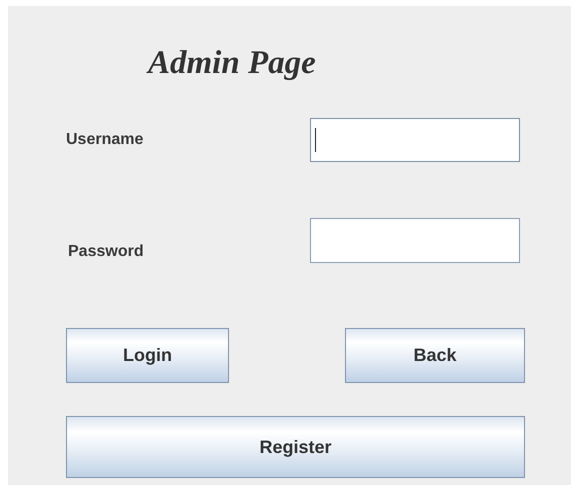  Describe the element at coordinates (232, 63) in the screenshot. I see `page-title: Admin Page` at that location.